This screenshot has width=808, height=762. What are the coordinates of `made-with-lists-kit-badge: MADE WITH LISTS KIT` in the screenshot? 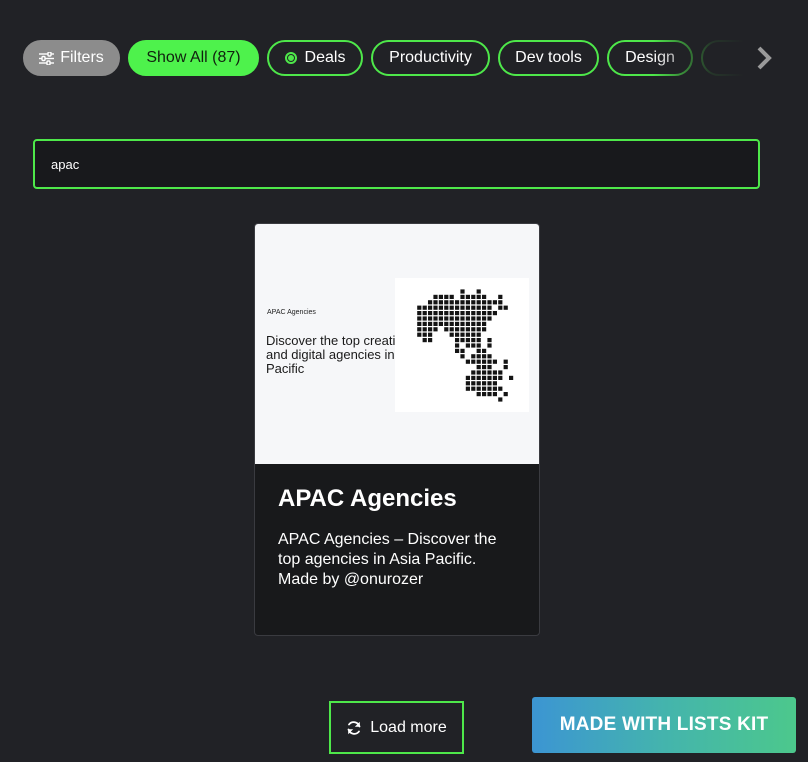 It's located at (664, 725).